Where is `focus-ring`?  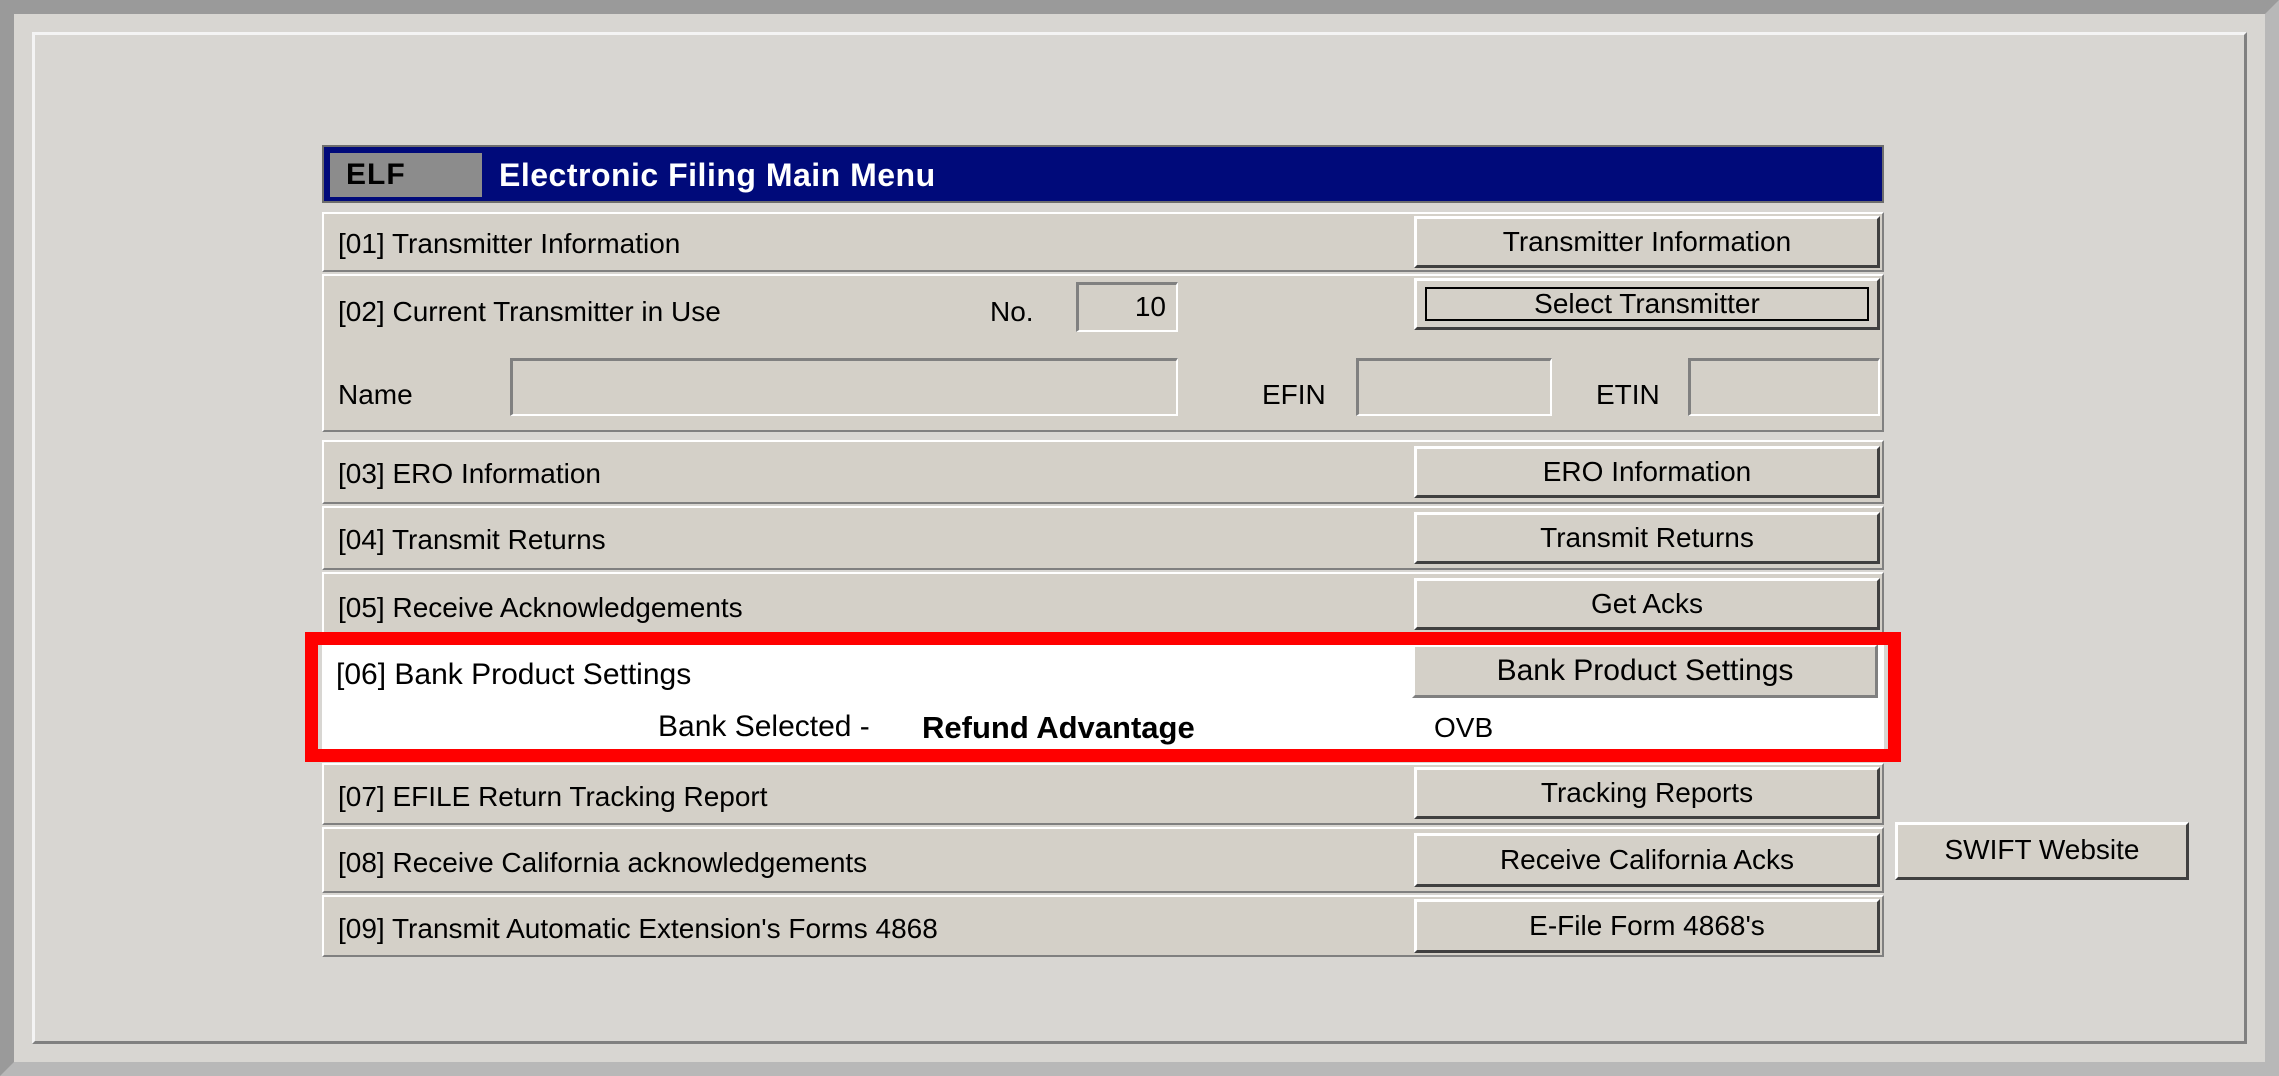
focus-ring is located at coordinates (1647, 304).